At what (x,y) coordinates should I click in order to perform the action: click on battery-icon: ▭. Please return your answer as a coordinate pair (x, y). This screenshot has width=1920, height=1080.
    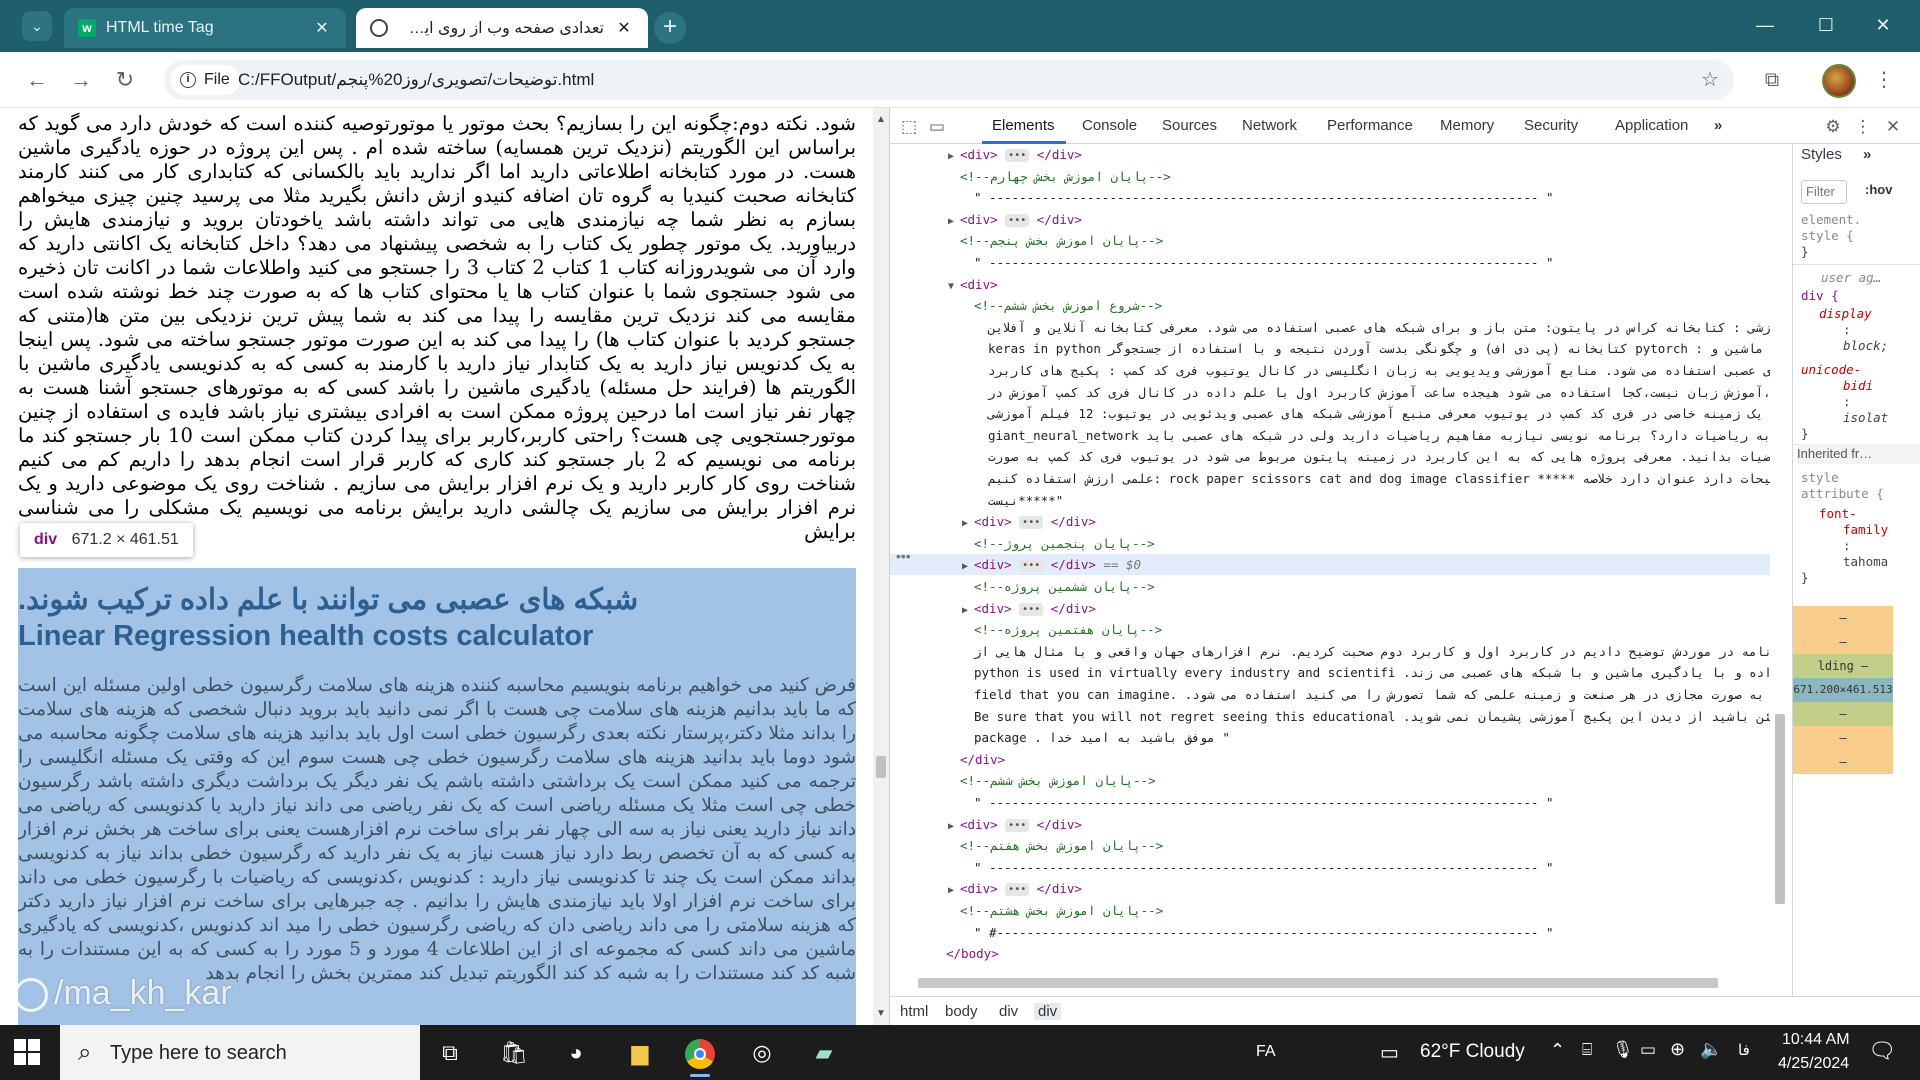
    Looking at the image, I should click on (1648, 1050).